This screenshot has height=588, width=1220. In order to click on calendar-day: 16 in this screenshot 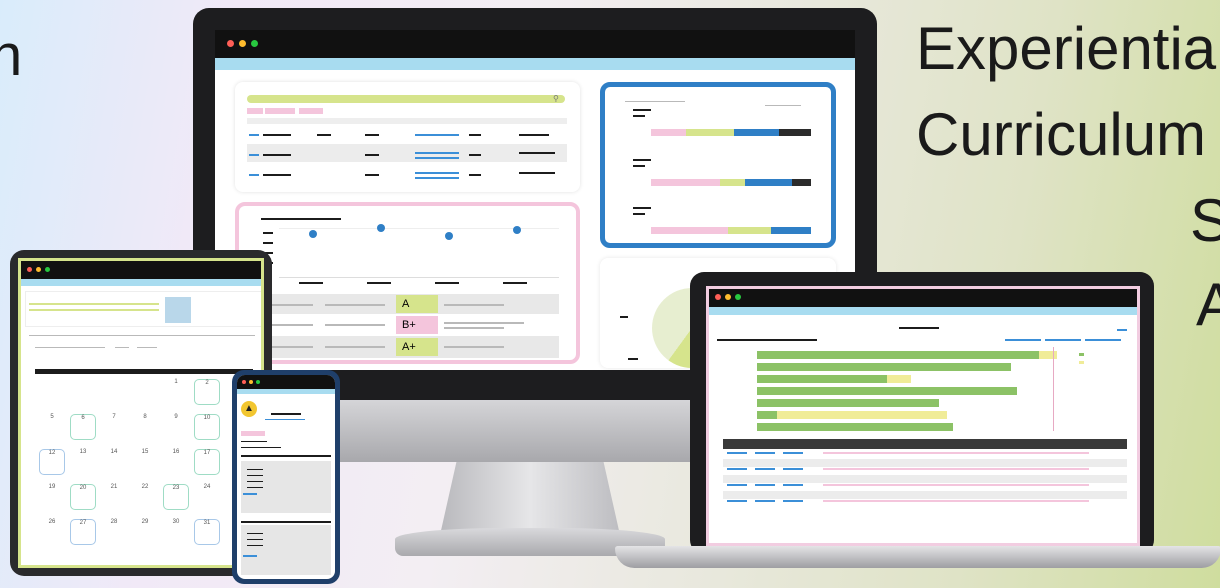, I will do `click(176, 462)`.